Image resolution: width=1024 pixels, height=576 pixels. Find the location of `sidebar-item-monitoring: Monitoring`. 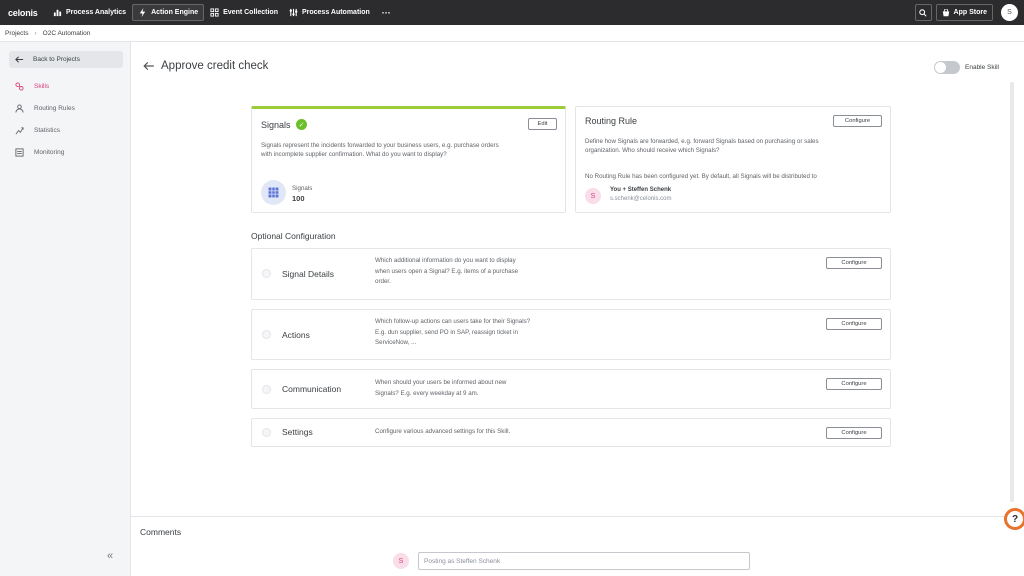

sidebar-item-monitoring: Monitoring is located at coordinates (39, 152).